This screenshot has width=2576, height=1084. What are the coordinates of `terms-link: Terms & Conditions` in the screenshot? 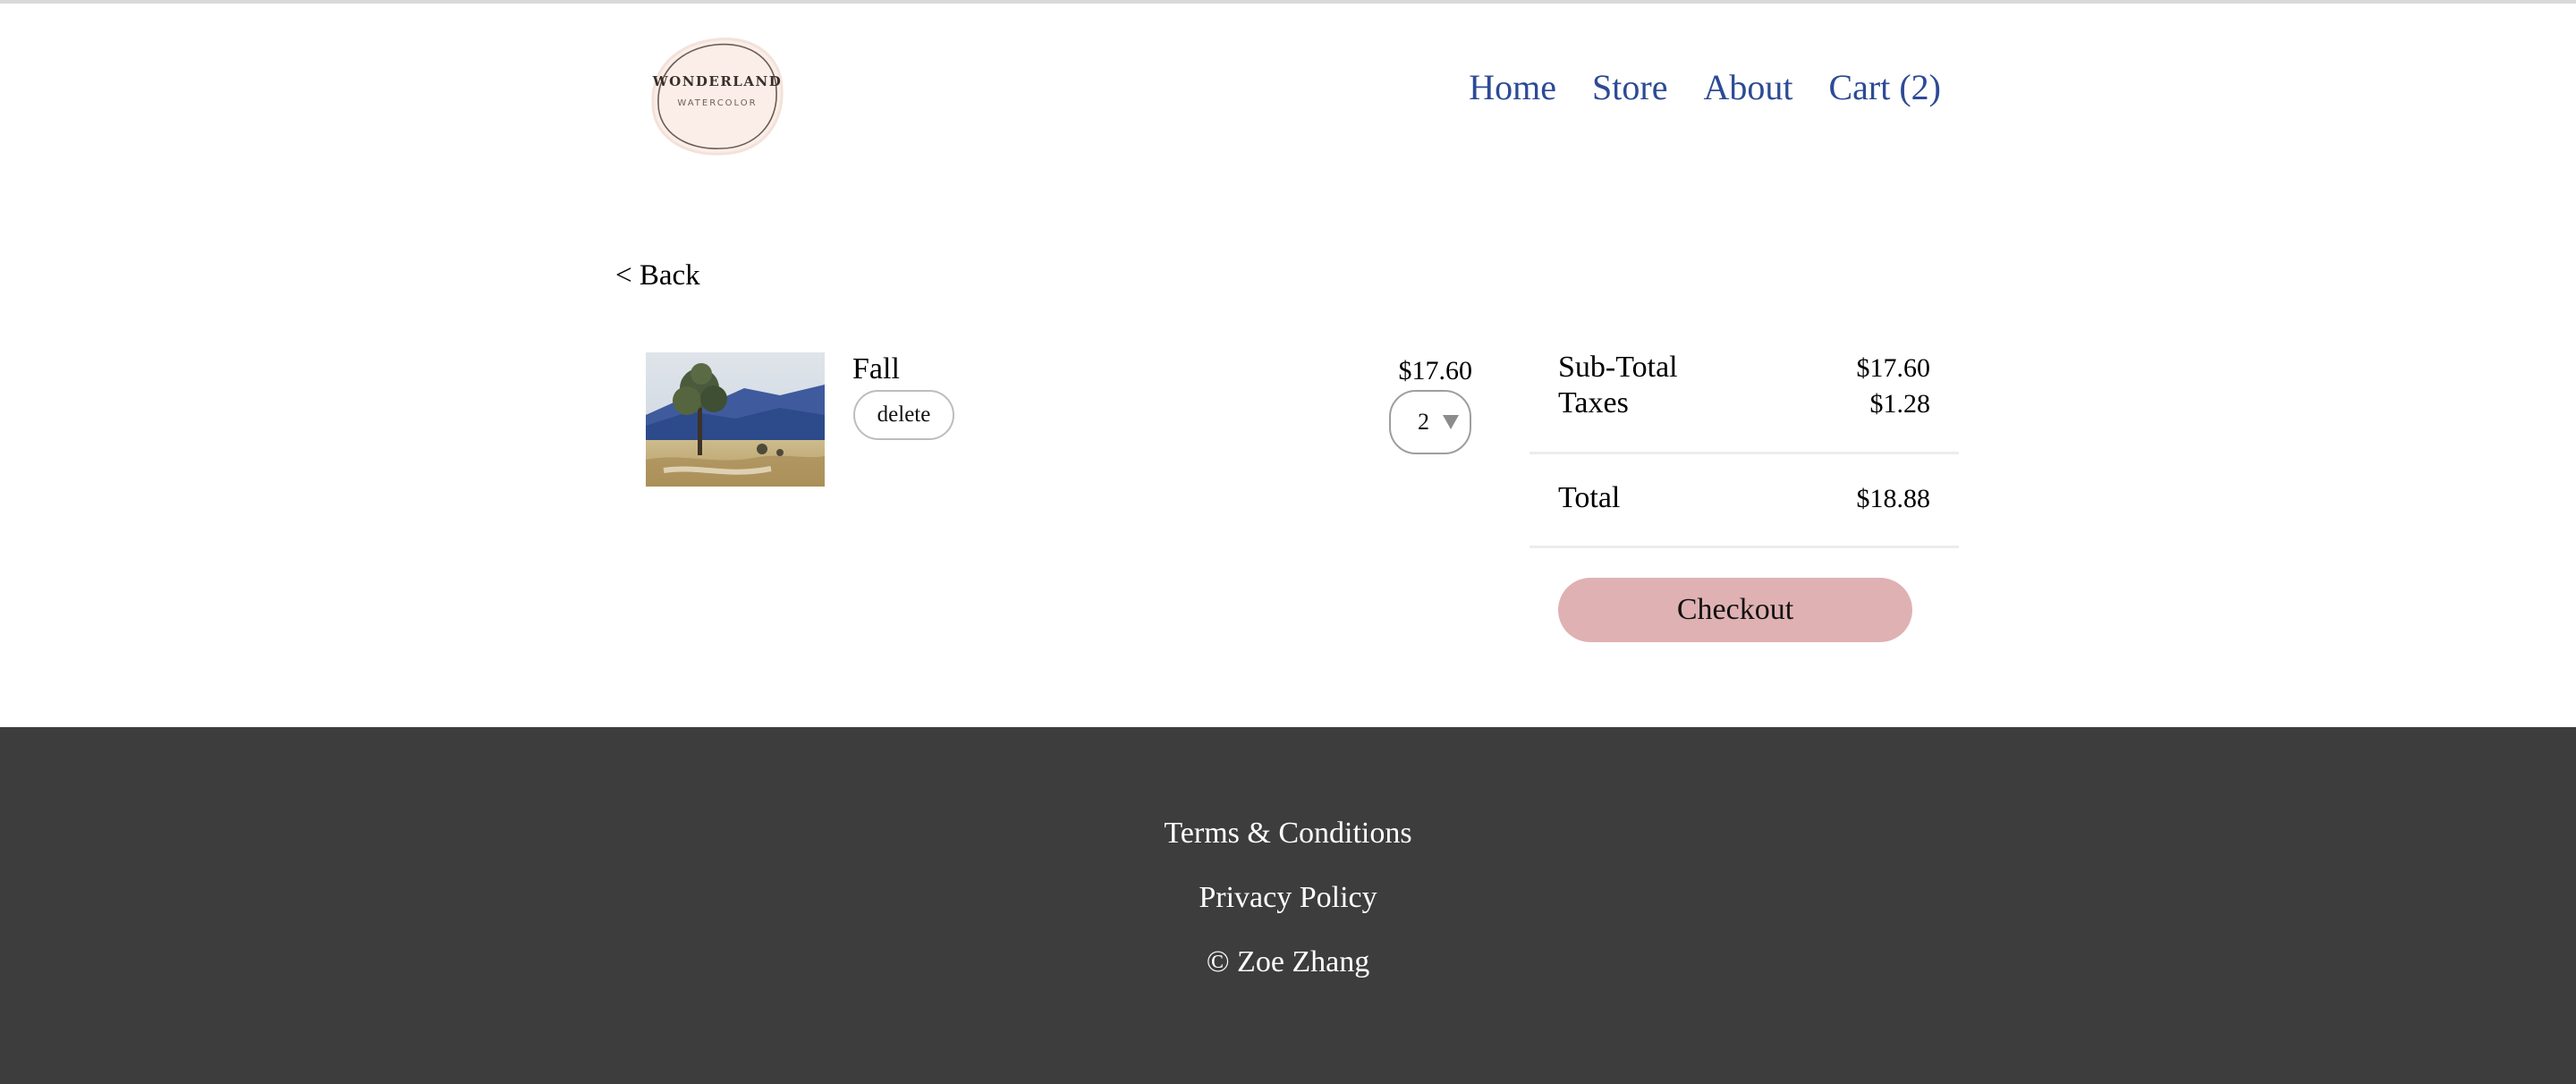 It's located at (1288, 834).